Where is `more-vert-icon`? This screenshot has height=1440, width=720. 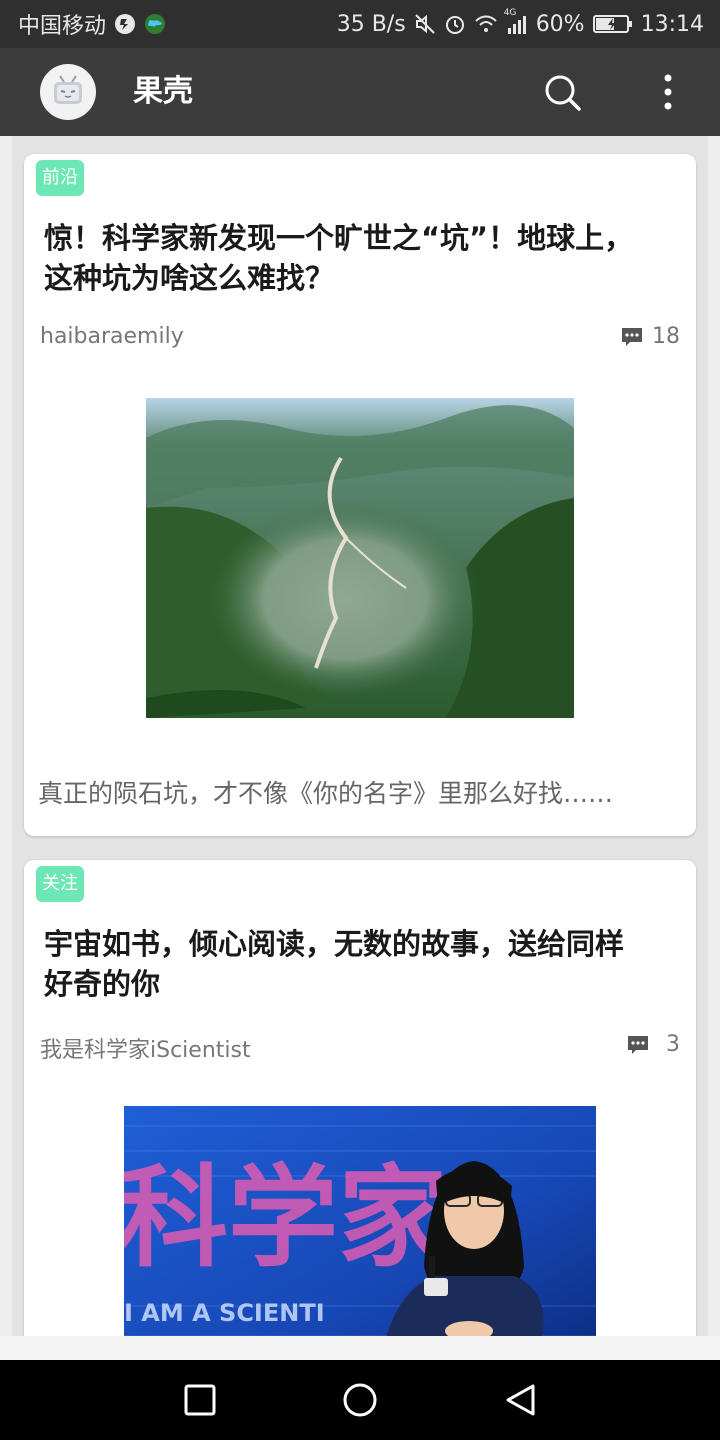 more-vert-icon is located at coordinates (668, 92).